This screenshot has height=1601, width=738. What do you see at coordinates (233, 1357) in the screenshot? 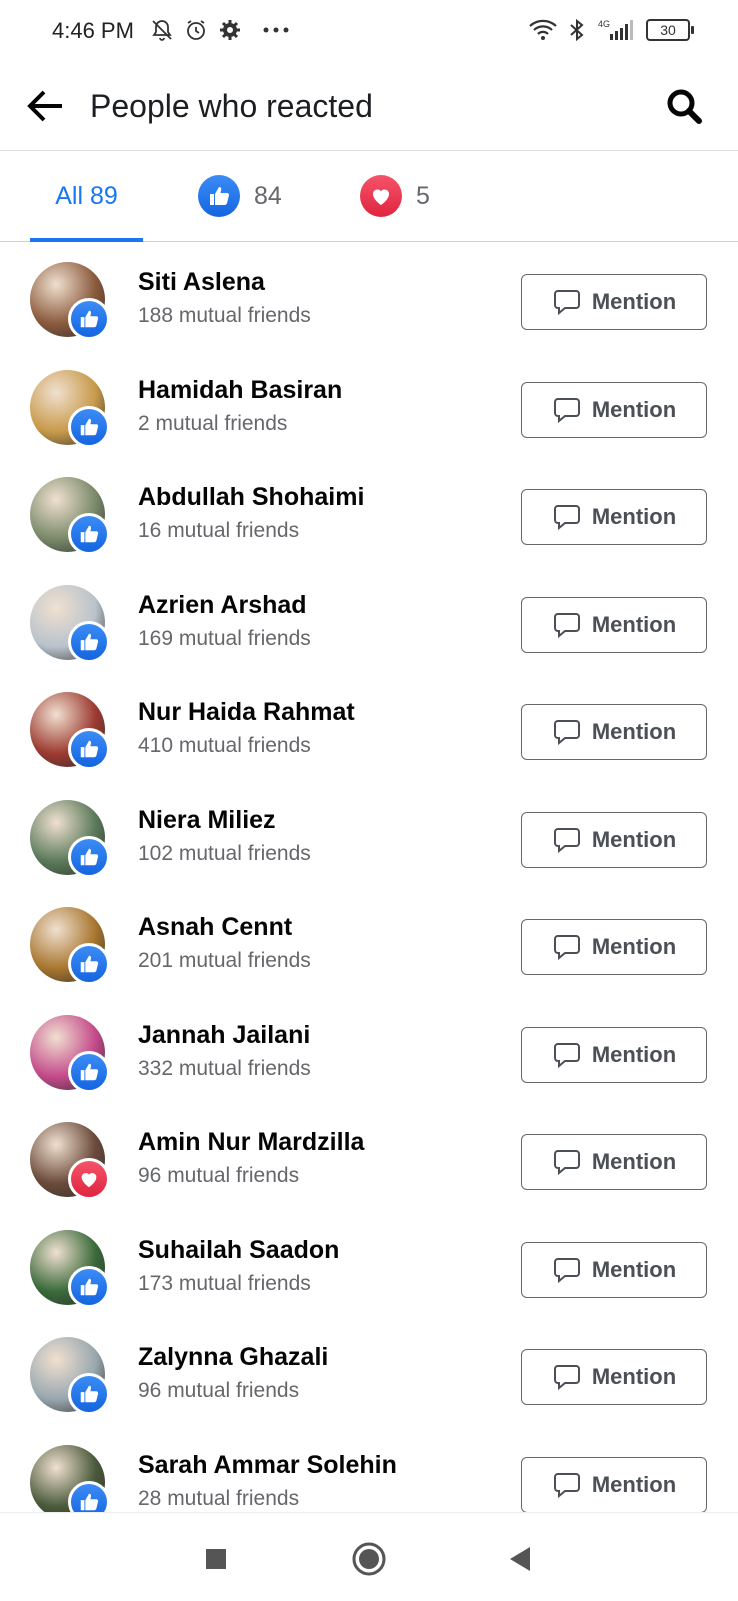
I see `person-name: Zalynna Ghazali` at bounding box center [233, 1357].